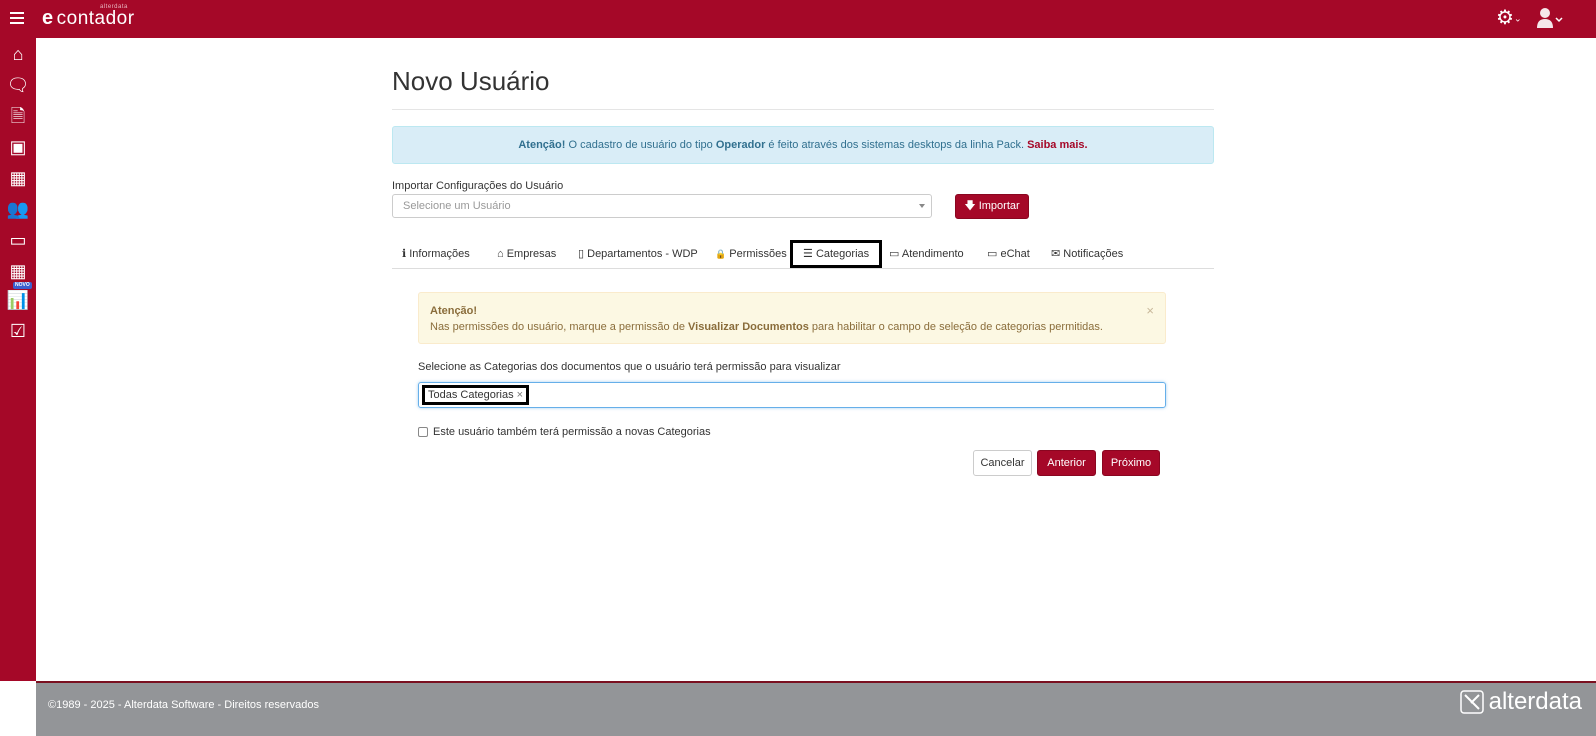 Image resolution: width=1596 pixels, height=736 pixels. I want to click on alterdata-logo-text: alterdata, so click(1535, 701).